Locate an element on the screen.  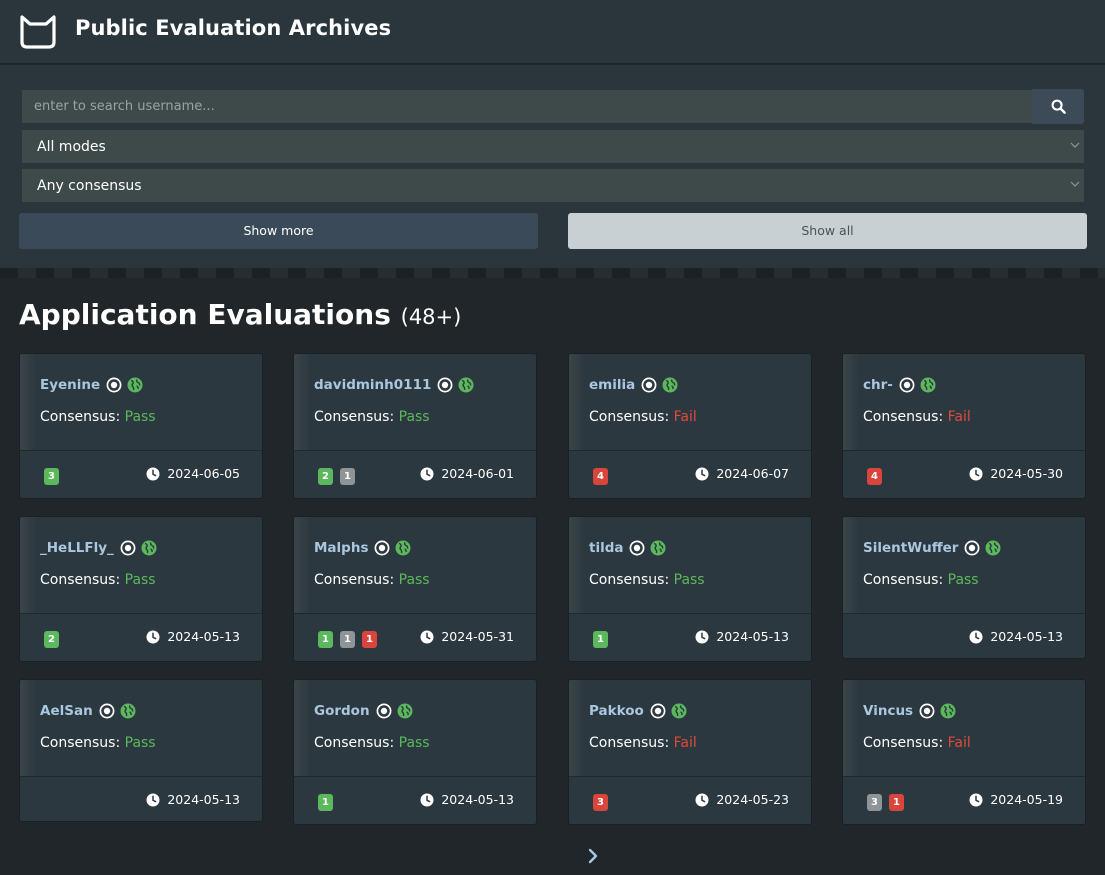
card-footer: 2 1 2024-06-01 is located at coordinates (415, 474).